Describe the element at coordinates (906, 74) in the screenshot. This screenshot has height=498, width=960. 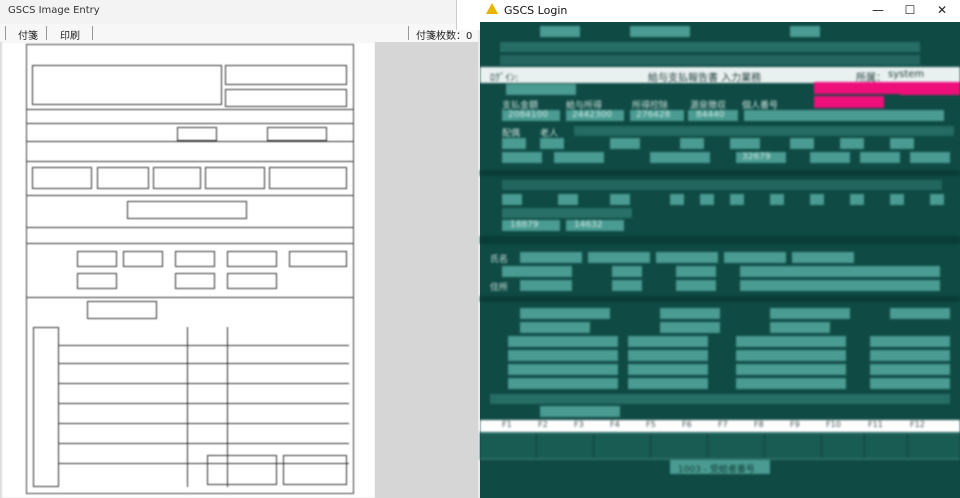
I see `department-value: system` at that location.